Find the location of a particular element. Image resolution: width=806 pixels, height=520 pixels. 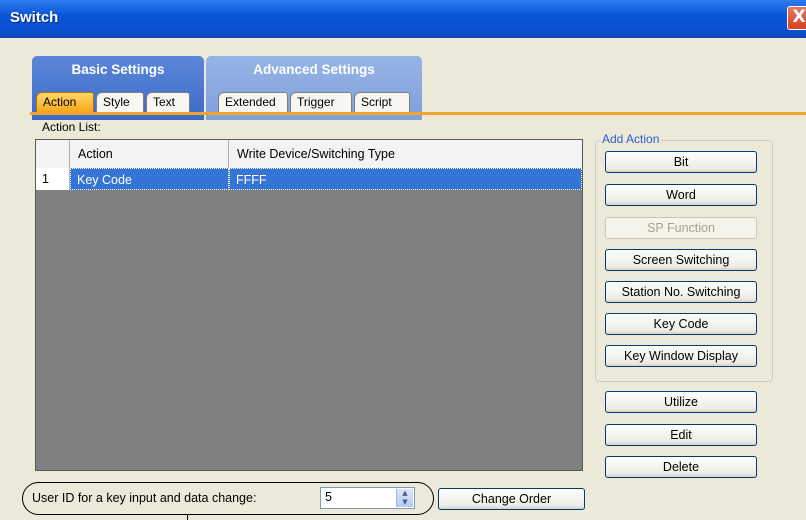

callout-pointer is located at coordinates (187, 517).